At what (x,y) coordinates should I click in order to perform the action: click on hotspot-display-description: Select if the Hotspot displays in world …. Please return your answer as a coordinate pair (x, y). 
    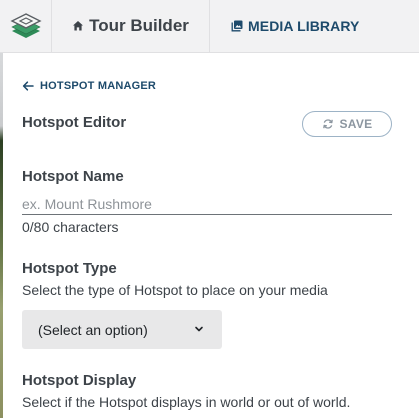
    Looking at the image, I should click on (186, 402).